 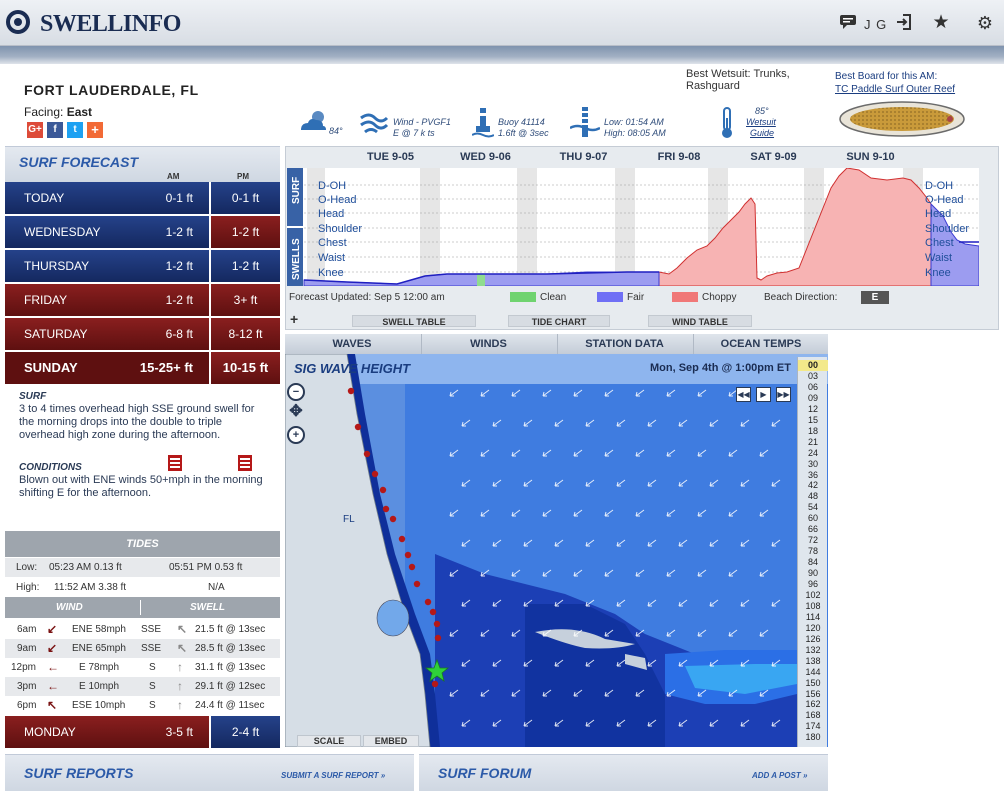 What do you see at coordinates (813, 420) in the screenshot?
I see `scale-tick: 15` at bounding box center [813, 420].